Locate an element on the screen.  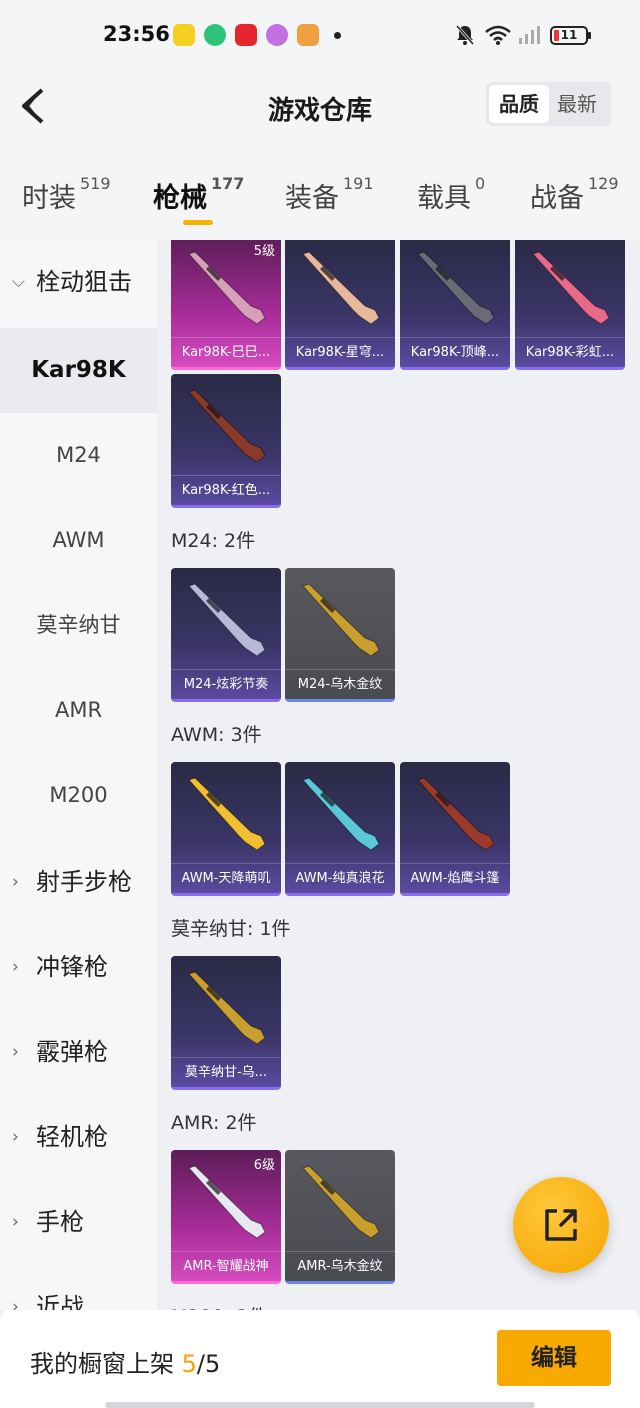
sidebar-item-awm: AWM is located at coordinates (78, 540).